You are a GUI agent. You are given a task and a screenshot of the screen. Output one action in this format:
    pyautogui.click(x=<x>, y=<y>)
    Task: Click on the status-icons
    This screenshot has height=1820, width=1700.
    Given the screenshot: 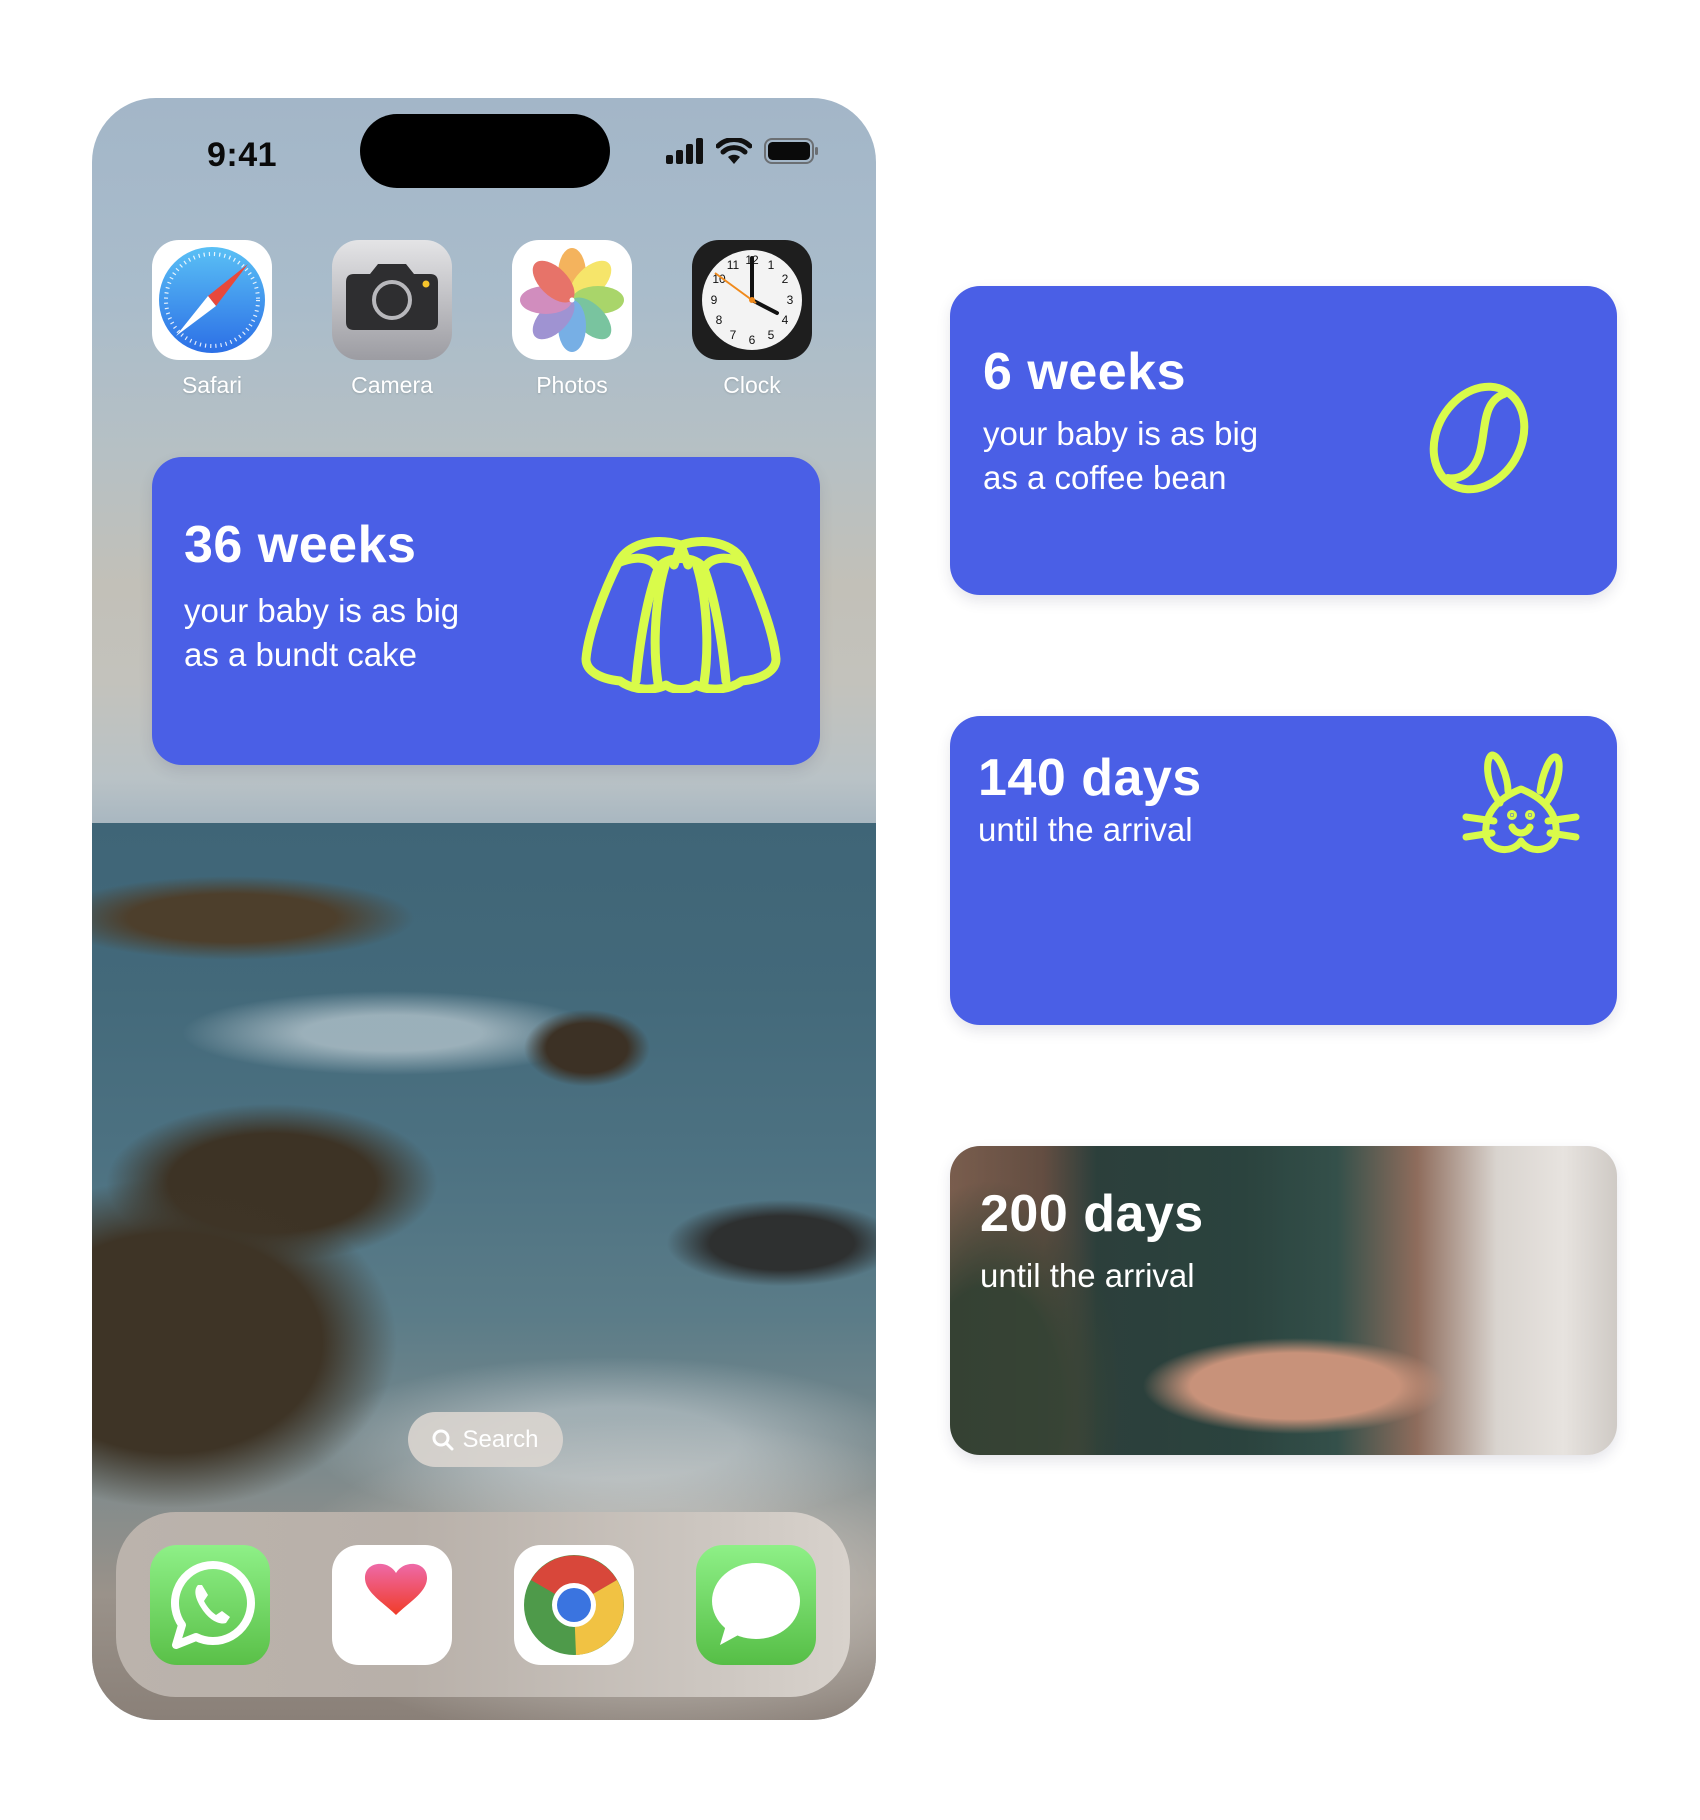 What is the action you would take?
    pyautogui.click(x=743, y=151)
    